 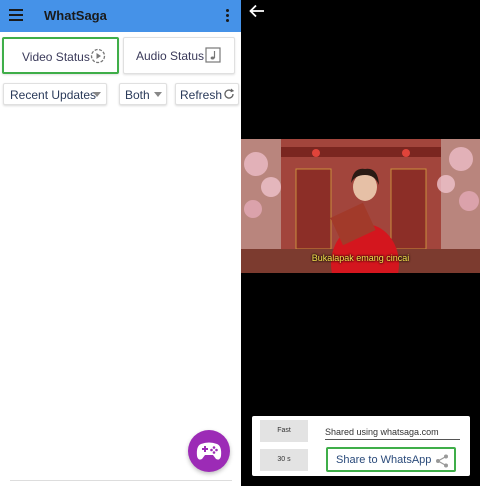 What do you see at coordinates (227, 16) in the screenshot?
I see `more-vert-icon` at bounding box center [227, 16].